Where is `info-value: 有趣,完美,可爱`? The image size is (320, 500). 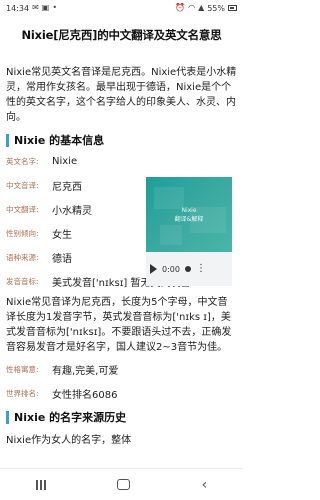 info-value: 有趣,完美,可爱 is located at coordinates (85, 371).